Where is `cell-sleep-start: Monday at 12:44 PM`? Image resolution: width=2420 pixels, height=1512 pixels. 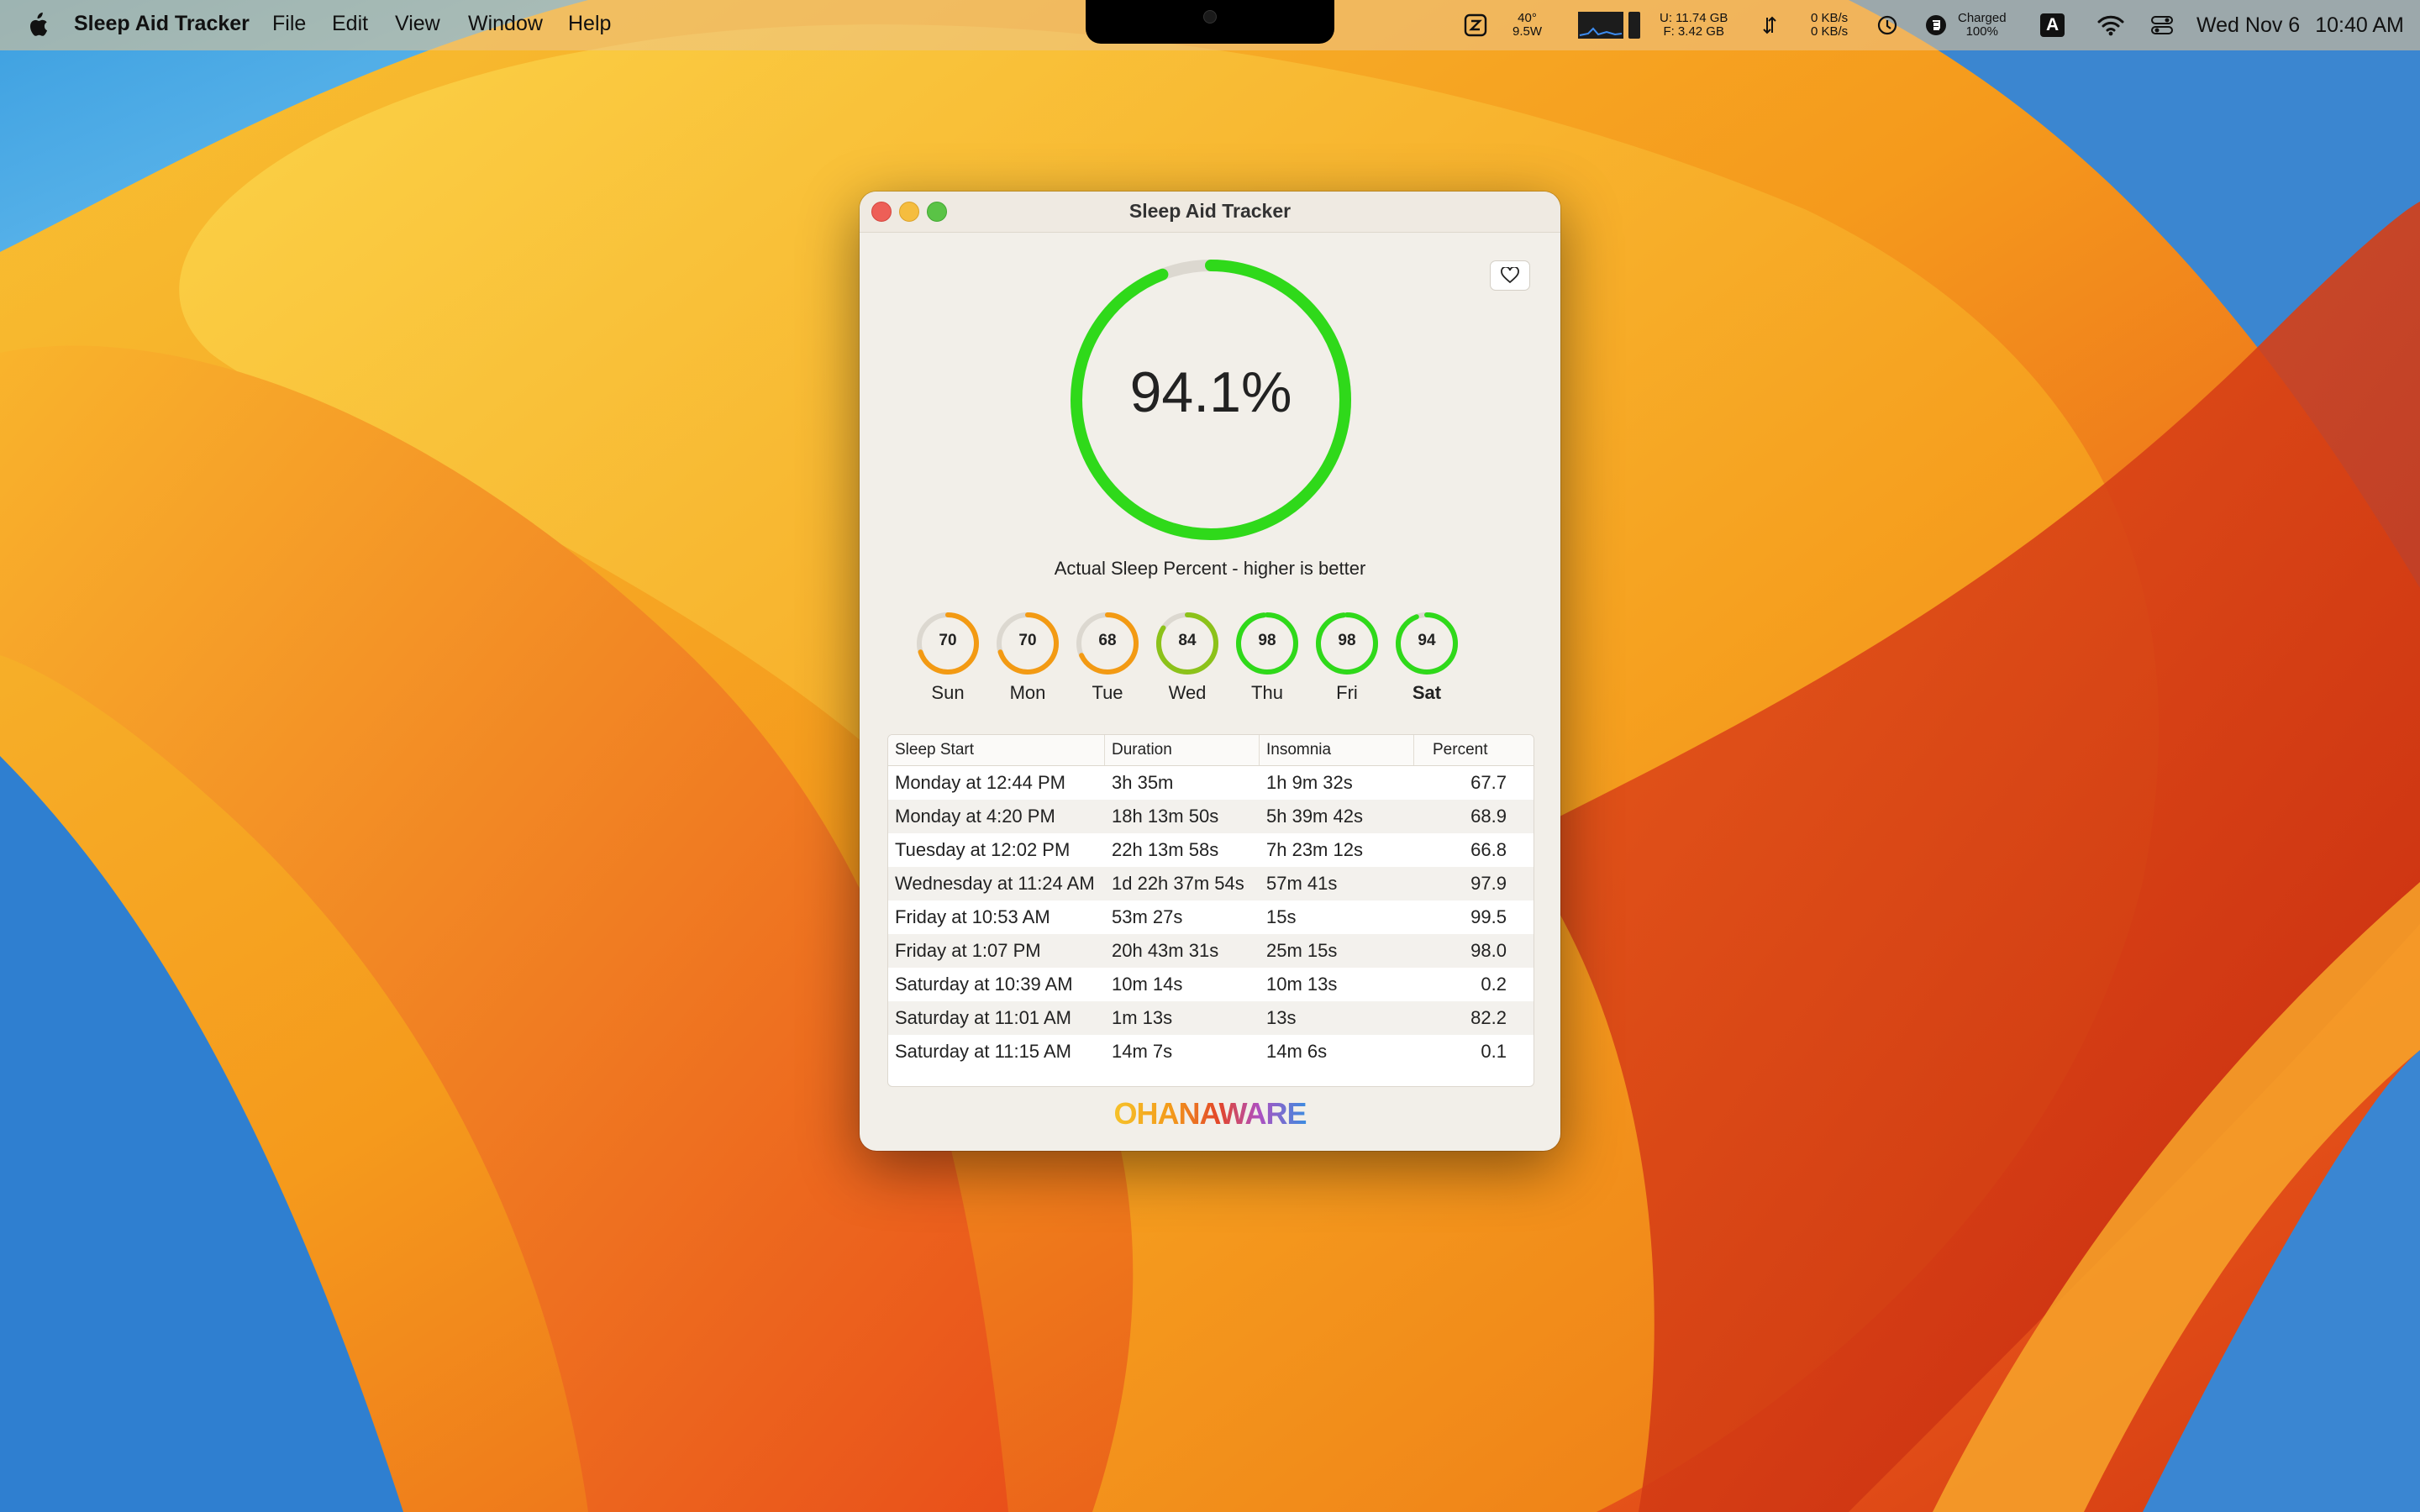
cell-sleep-start: Monday at 12:44 PM is located at coordinates (981, 782).